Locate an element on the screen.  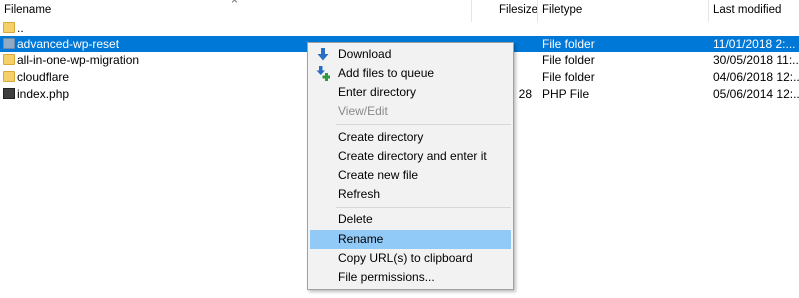
file-name: all-in-one-wp-migration is located at coordinates (78, 60).